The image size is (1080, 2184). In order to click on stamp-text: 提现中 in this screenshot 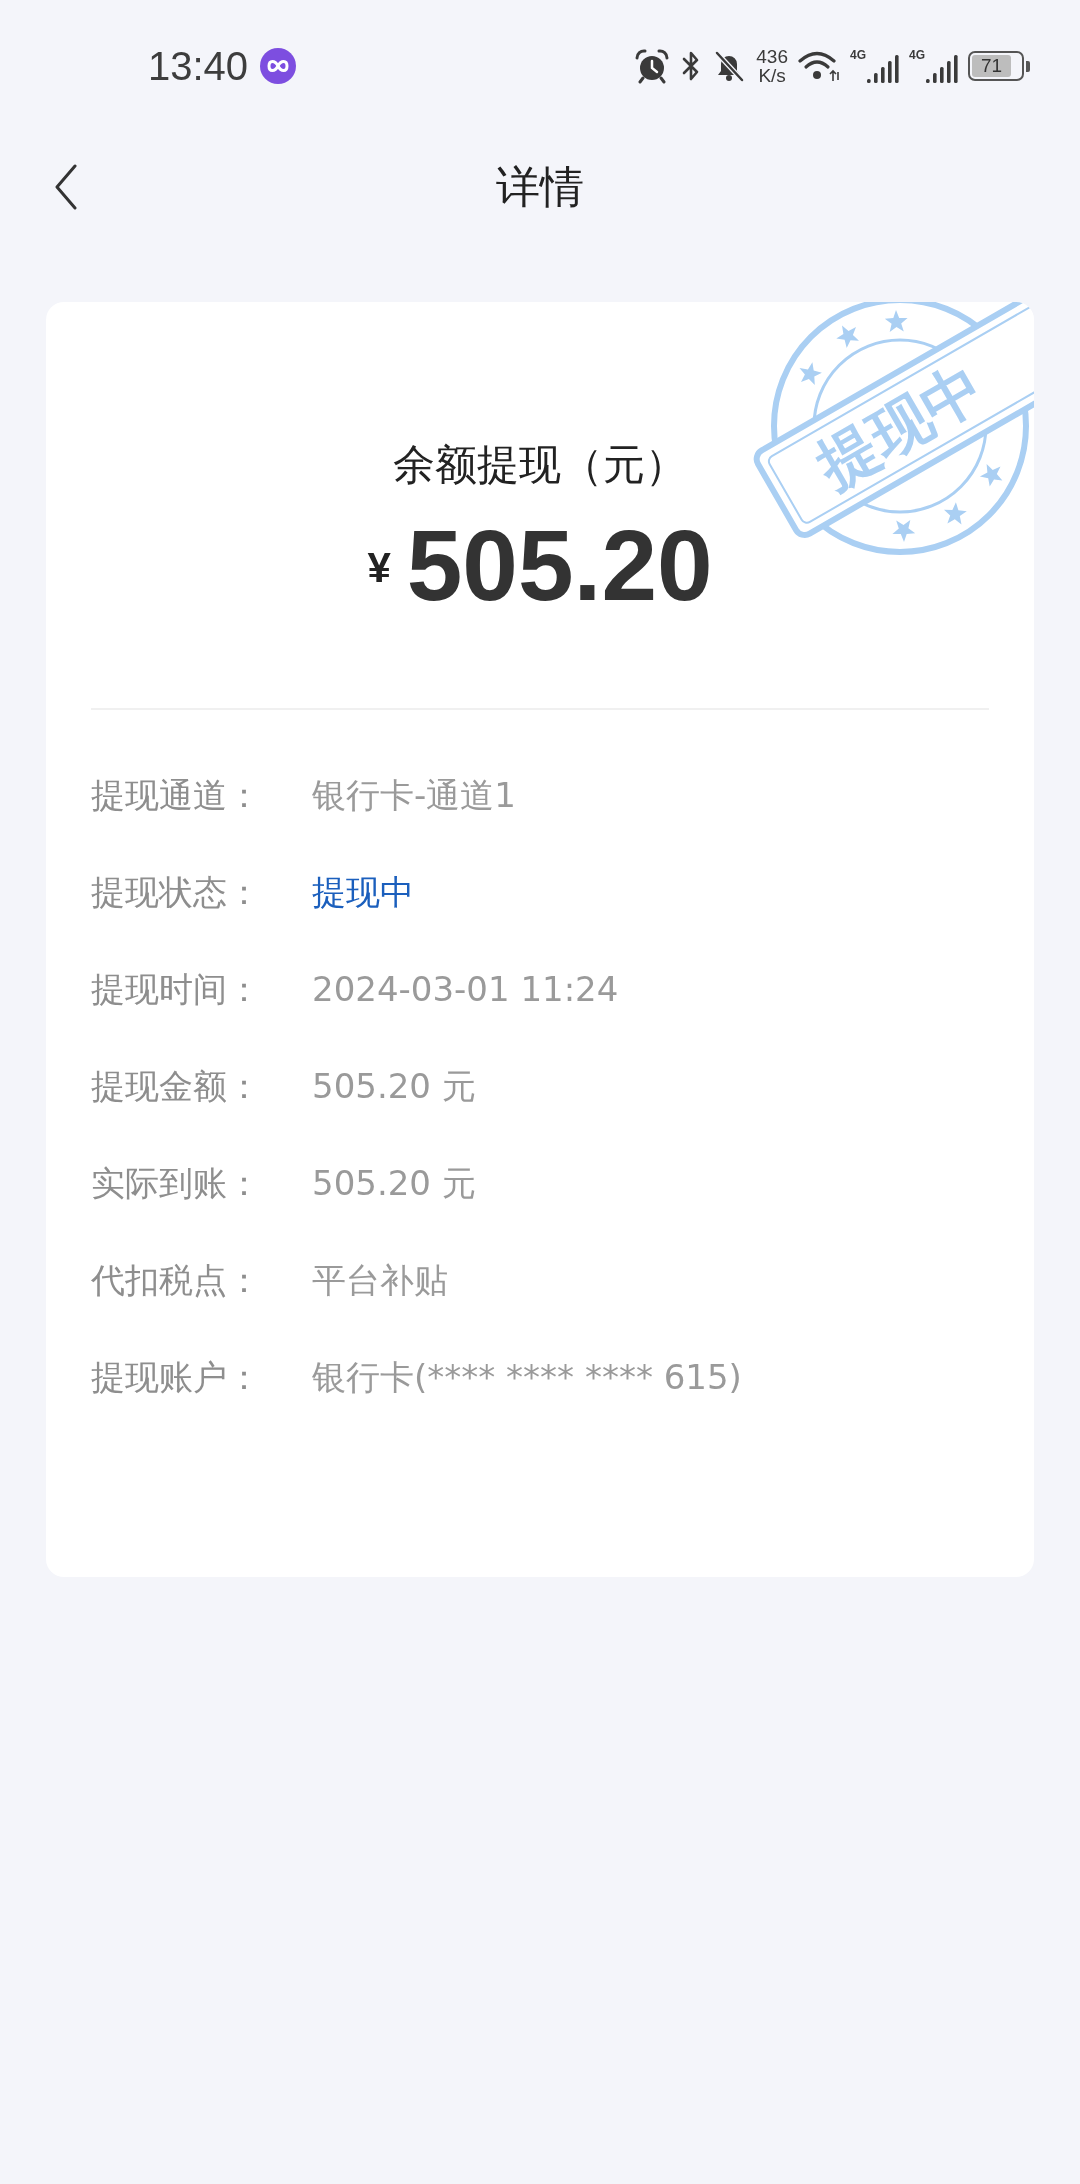, I will do `click(900, 426)`.